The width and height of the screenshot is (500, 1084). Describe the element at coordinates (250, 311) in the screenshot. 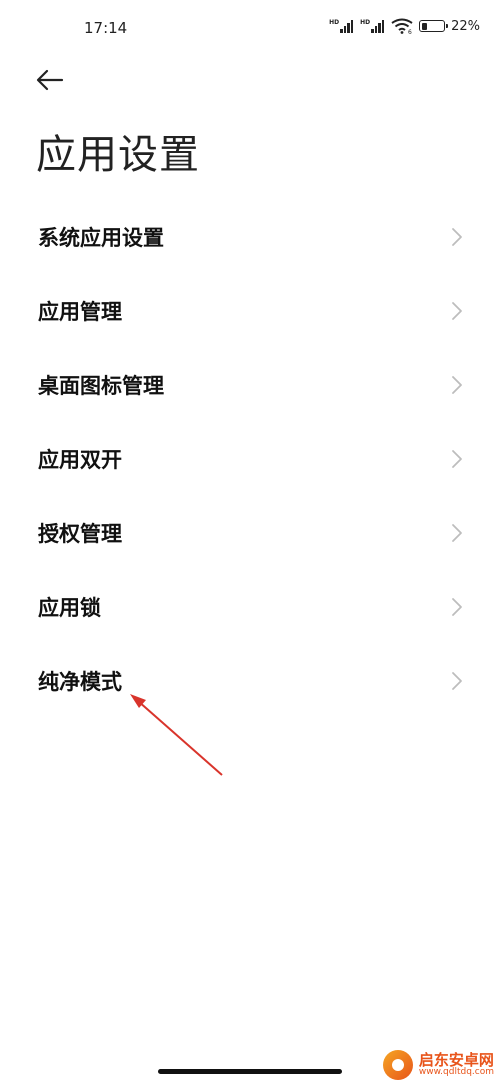

I see `menu-item-app-management: 应用管理` at that location.